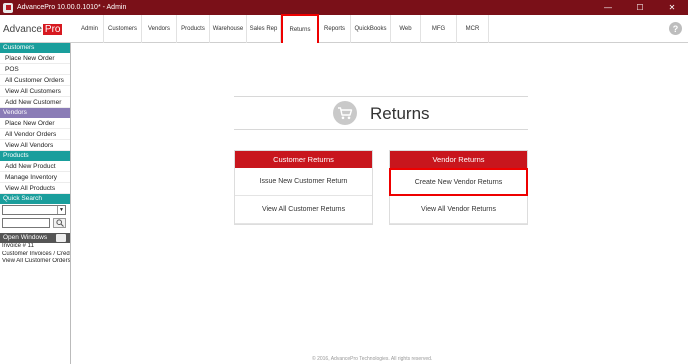 The width and height of the screenshot is (688, 364). Describe the element at coordinates (35, 145) in the screenshot. I see `sidebar-item-view-all-vendors: View All Vendors` at that location.